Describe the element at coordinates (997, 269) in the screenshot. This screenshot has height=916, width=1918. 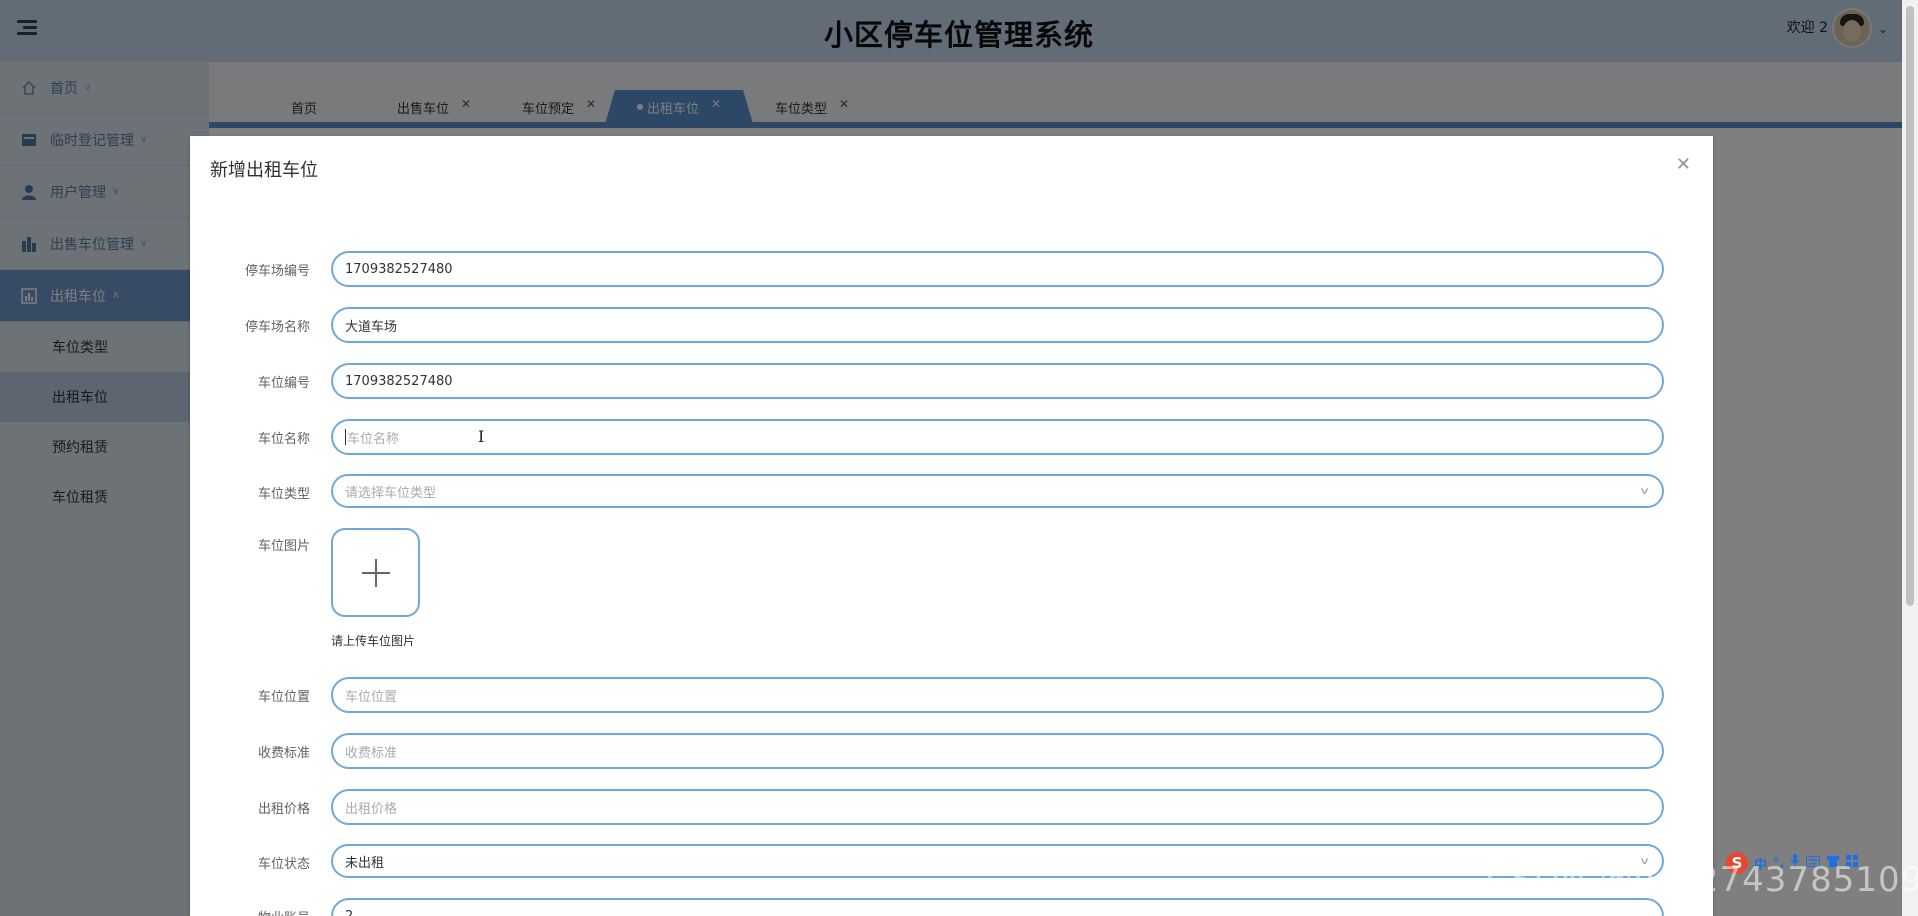
I see `parking-lot-number-input: 1709382527480` at that location.